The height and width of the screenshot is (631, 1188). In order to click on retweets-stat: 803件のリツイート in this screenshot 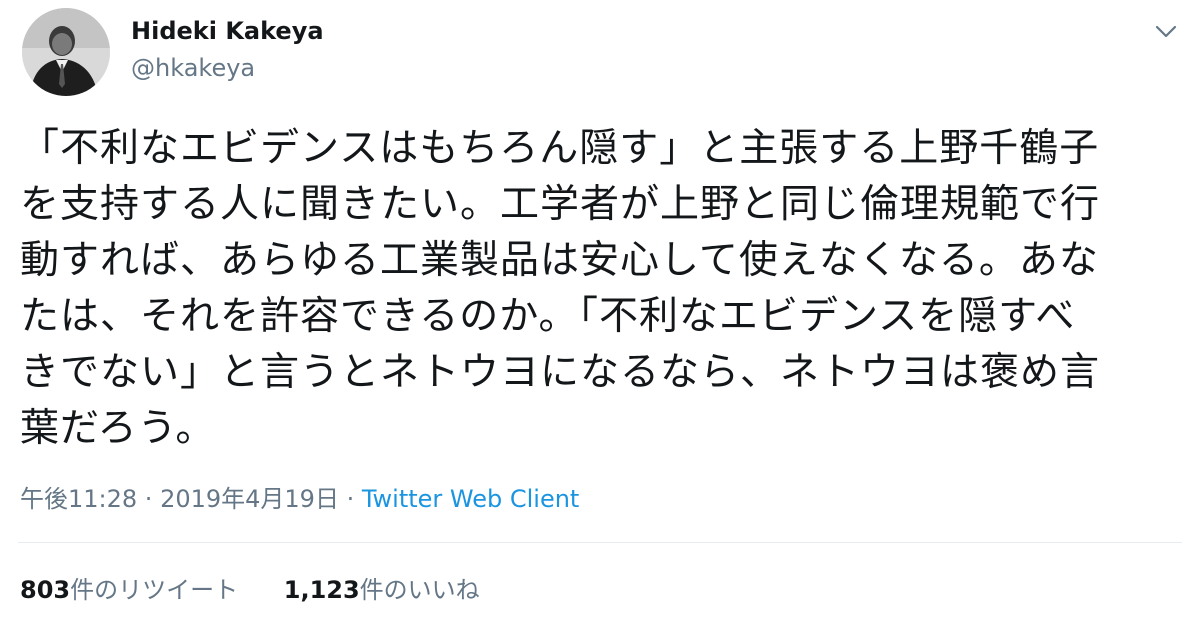, I will do `click(129, 587)`.